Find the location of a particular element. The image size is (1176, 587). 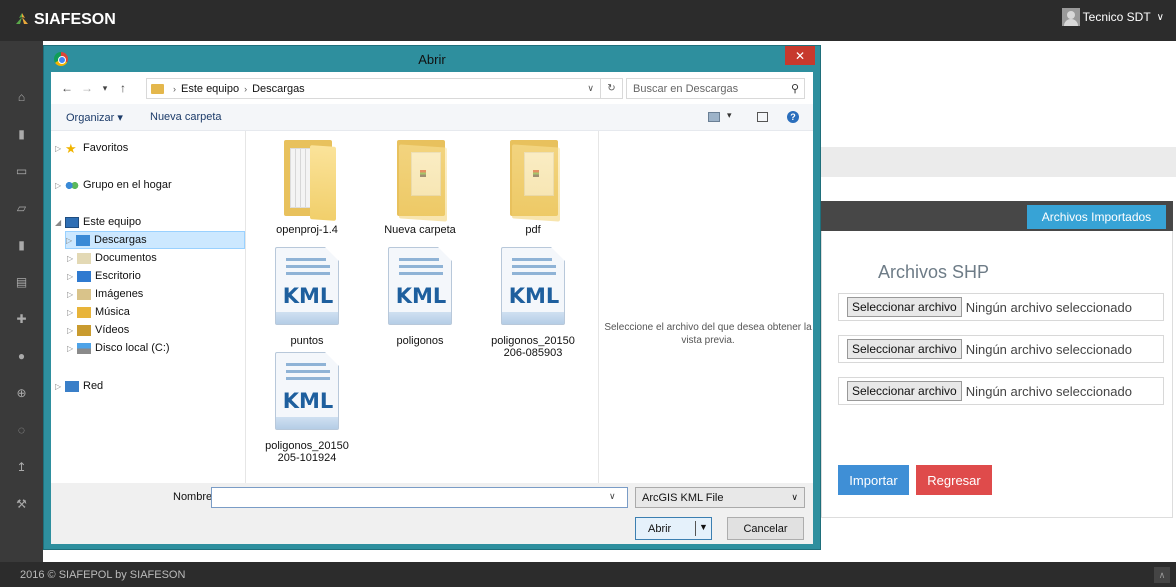

brand-logo-icon is located at coordinates (22, 18).